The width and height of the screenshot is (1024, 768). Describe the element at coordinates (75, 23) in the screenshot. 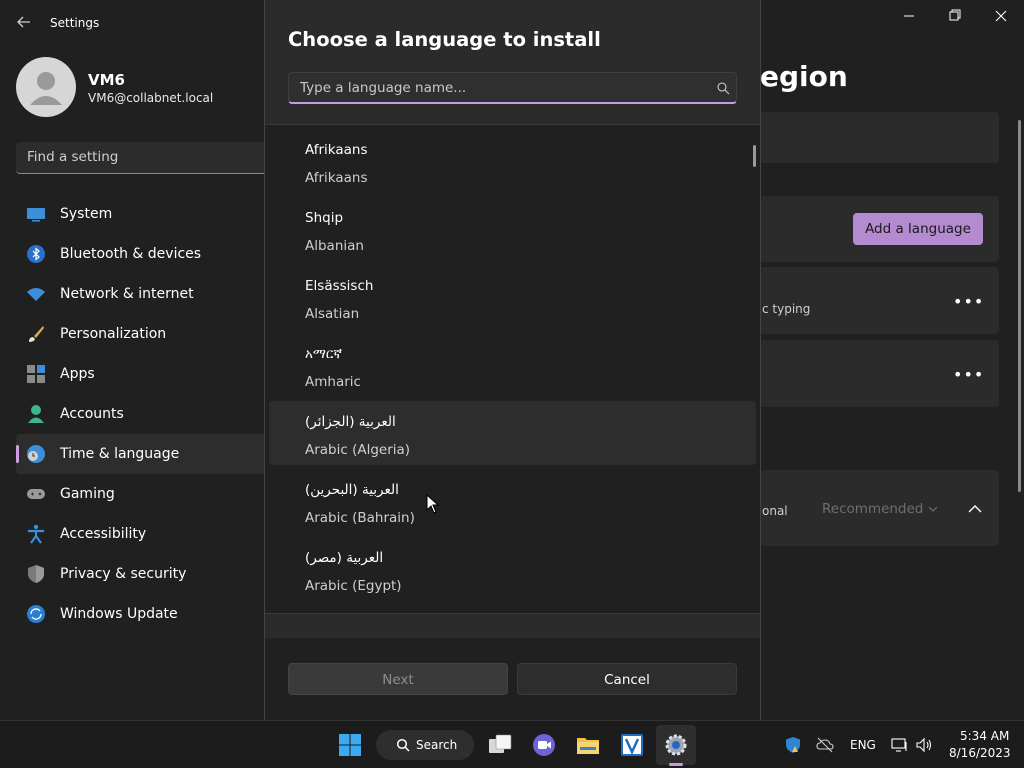

I see `app-title: Settings` at that location.